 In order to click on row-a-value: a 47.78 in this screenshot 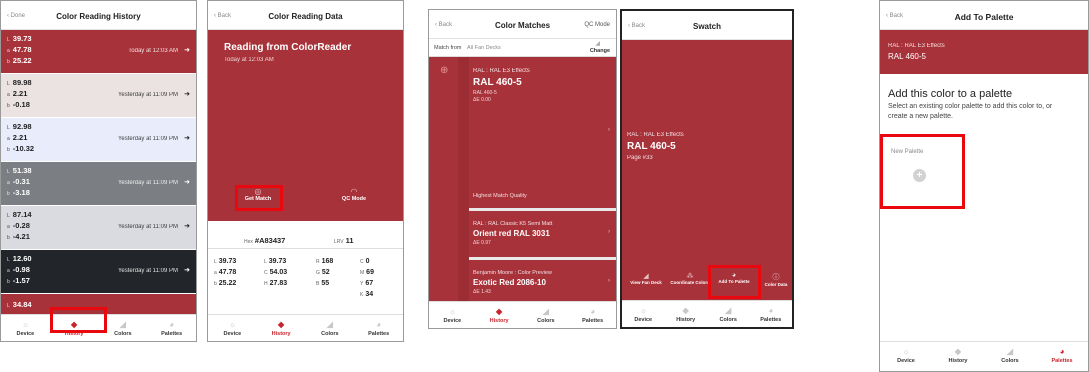, I will do `click(19, 49)`.